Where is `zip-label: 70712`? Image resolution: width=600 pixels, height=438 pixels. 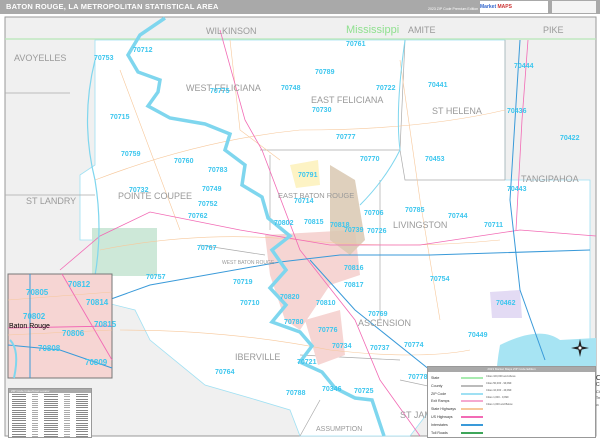 zip-label: 70712 is located at coordinates (143, 50).